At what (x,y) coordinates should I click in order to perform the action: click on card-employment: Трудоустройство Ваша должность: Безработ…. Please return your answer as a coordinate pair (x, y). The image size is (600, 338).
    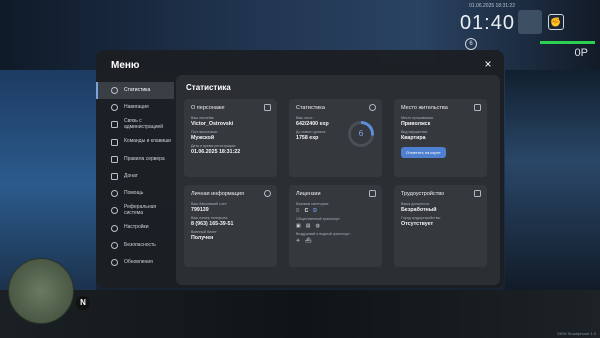
    Looking at the image, I should click on (440, 226).